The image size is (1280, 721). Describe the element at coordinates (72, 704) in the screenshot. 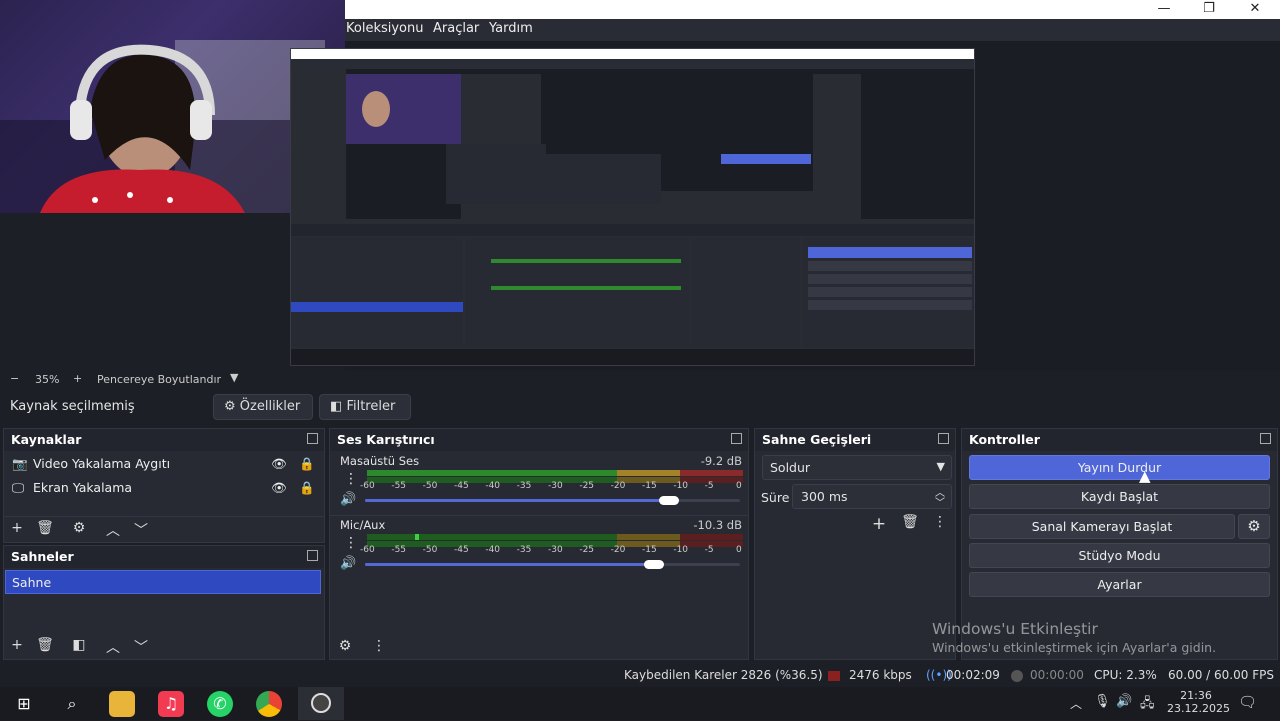

I see `search-icon: ⌕` at that location.